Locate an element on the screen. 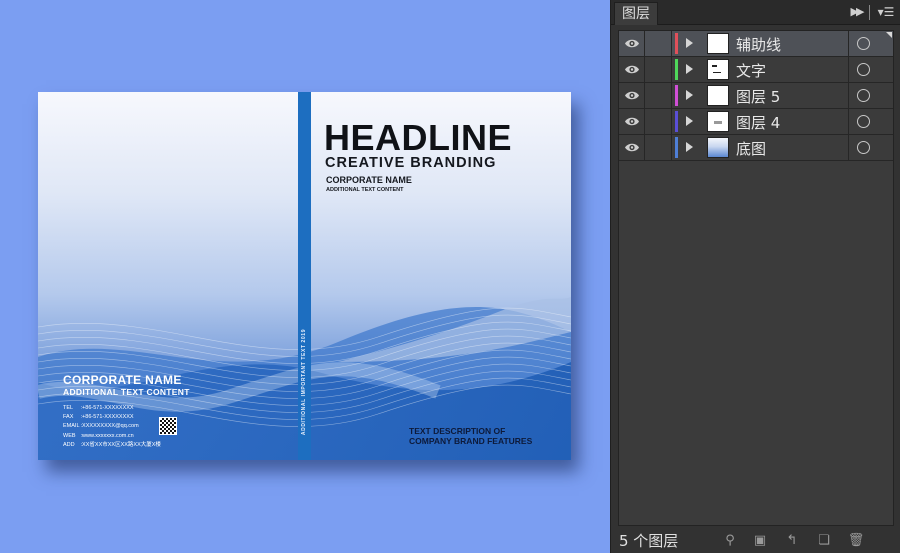 The width and height of the screenshot is (900, 553). layer-name: 图层 4 is located at coordinates (758, 122).